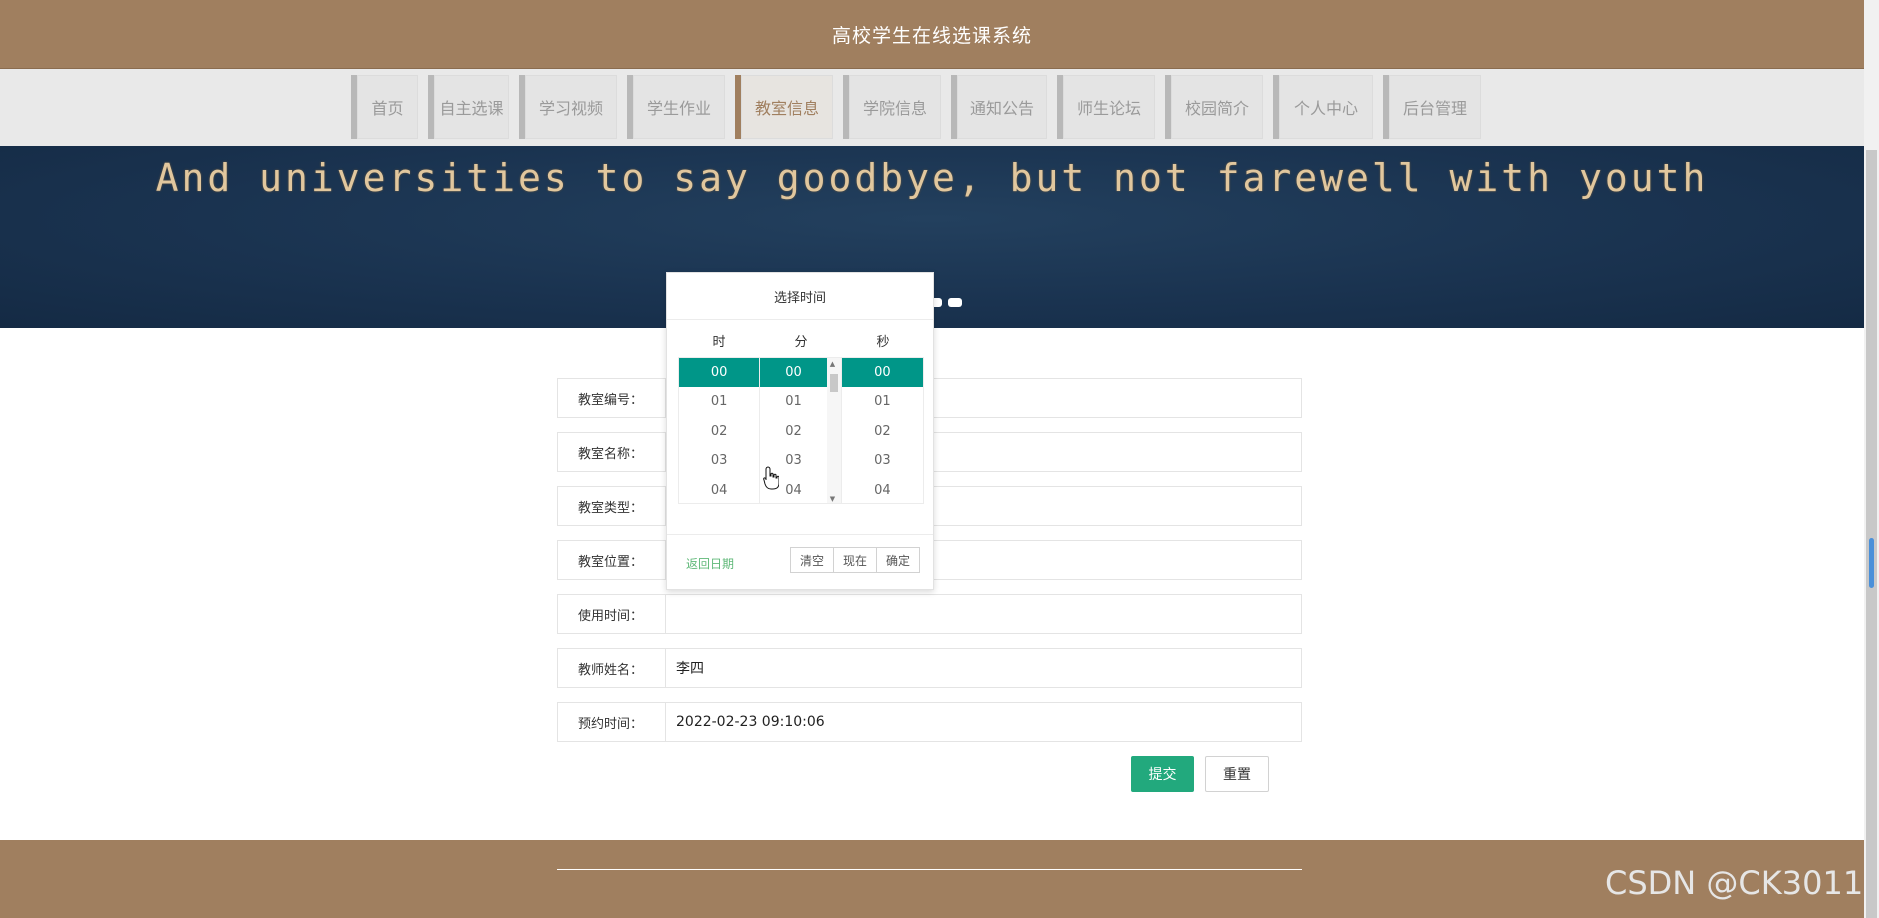  I want to click on time-picker-footer: 返回日期 清空 现在 确定, so click(800, 562).